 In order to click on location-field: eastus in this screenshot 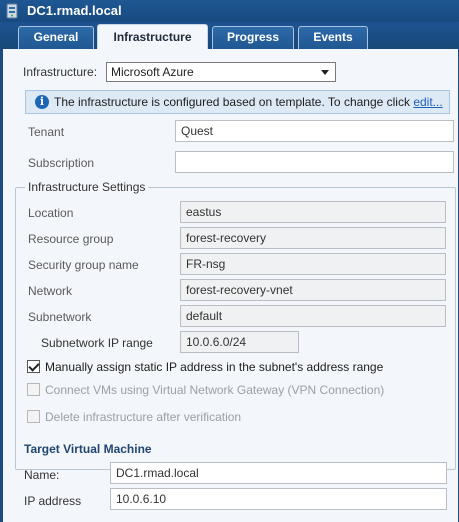, I will do `click(313, 212)`.